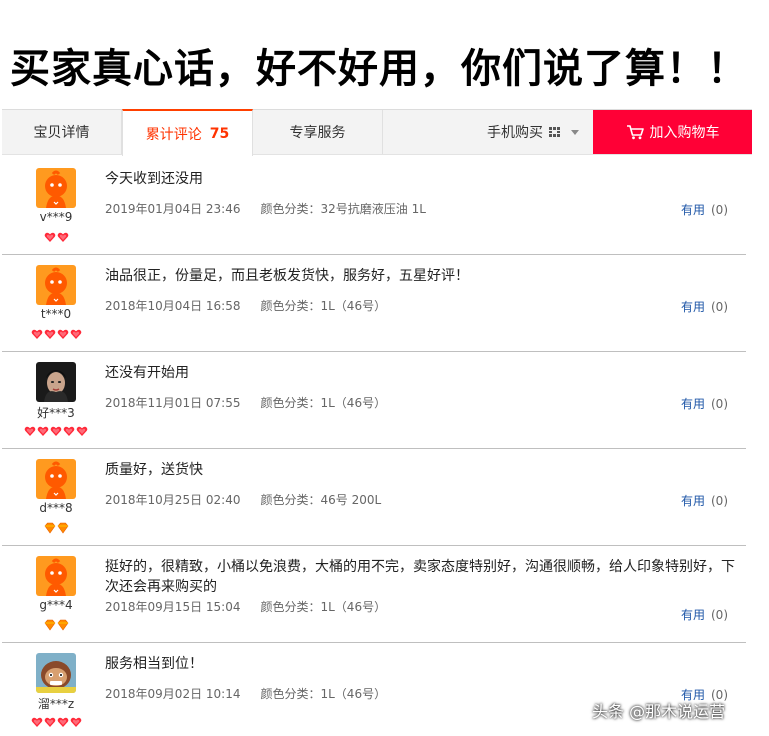 The image size is (769, 736). What do you see at coordinates (154, 179) in the screenshot?
I see `review-content: 今天收到还没用` at bounding box center [154, 179].